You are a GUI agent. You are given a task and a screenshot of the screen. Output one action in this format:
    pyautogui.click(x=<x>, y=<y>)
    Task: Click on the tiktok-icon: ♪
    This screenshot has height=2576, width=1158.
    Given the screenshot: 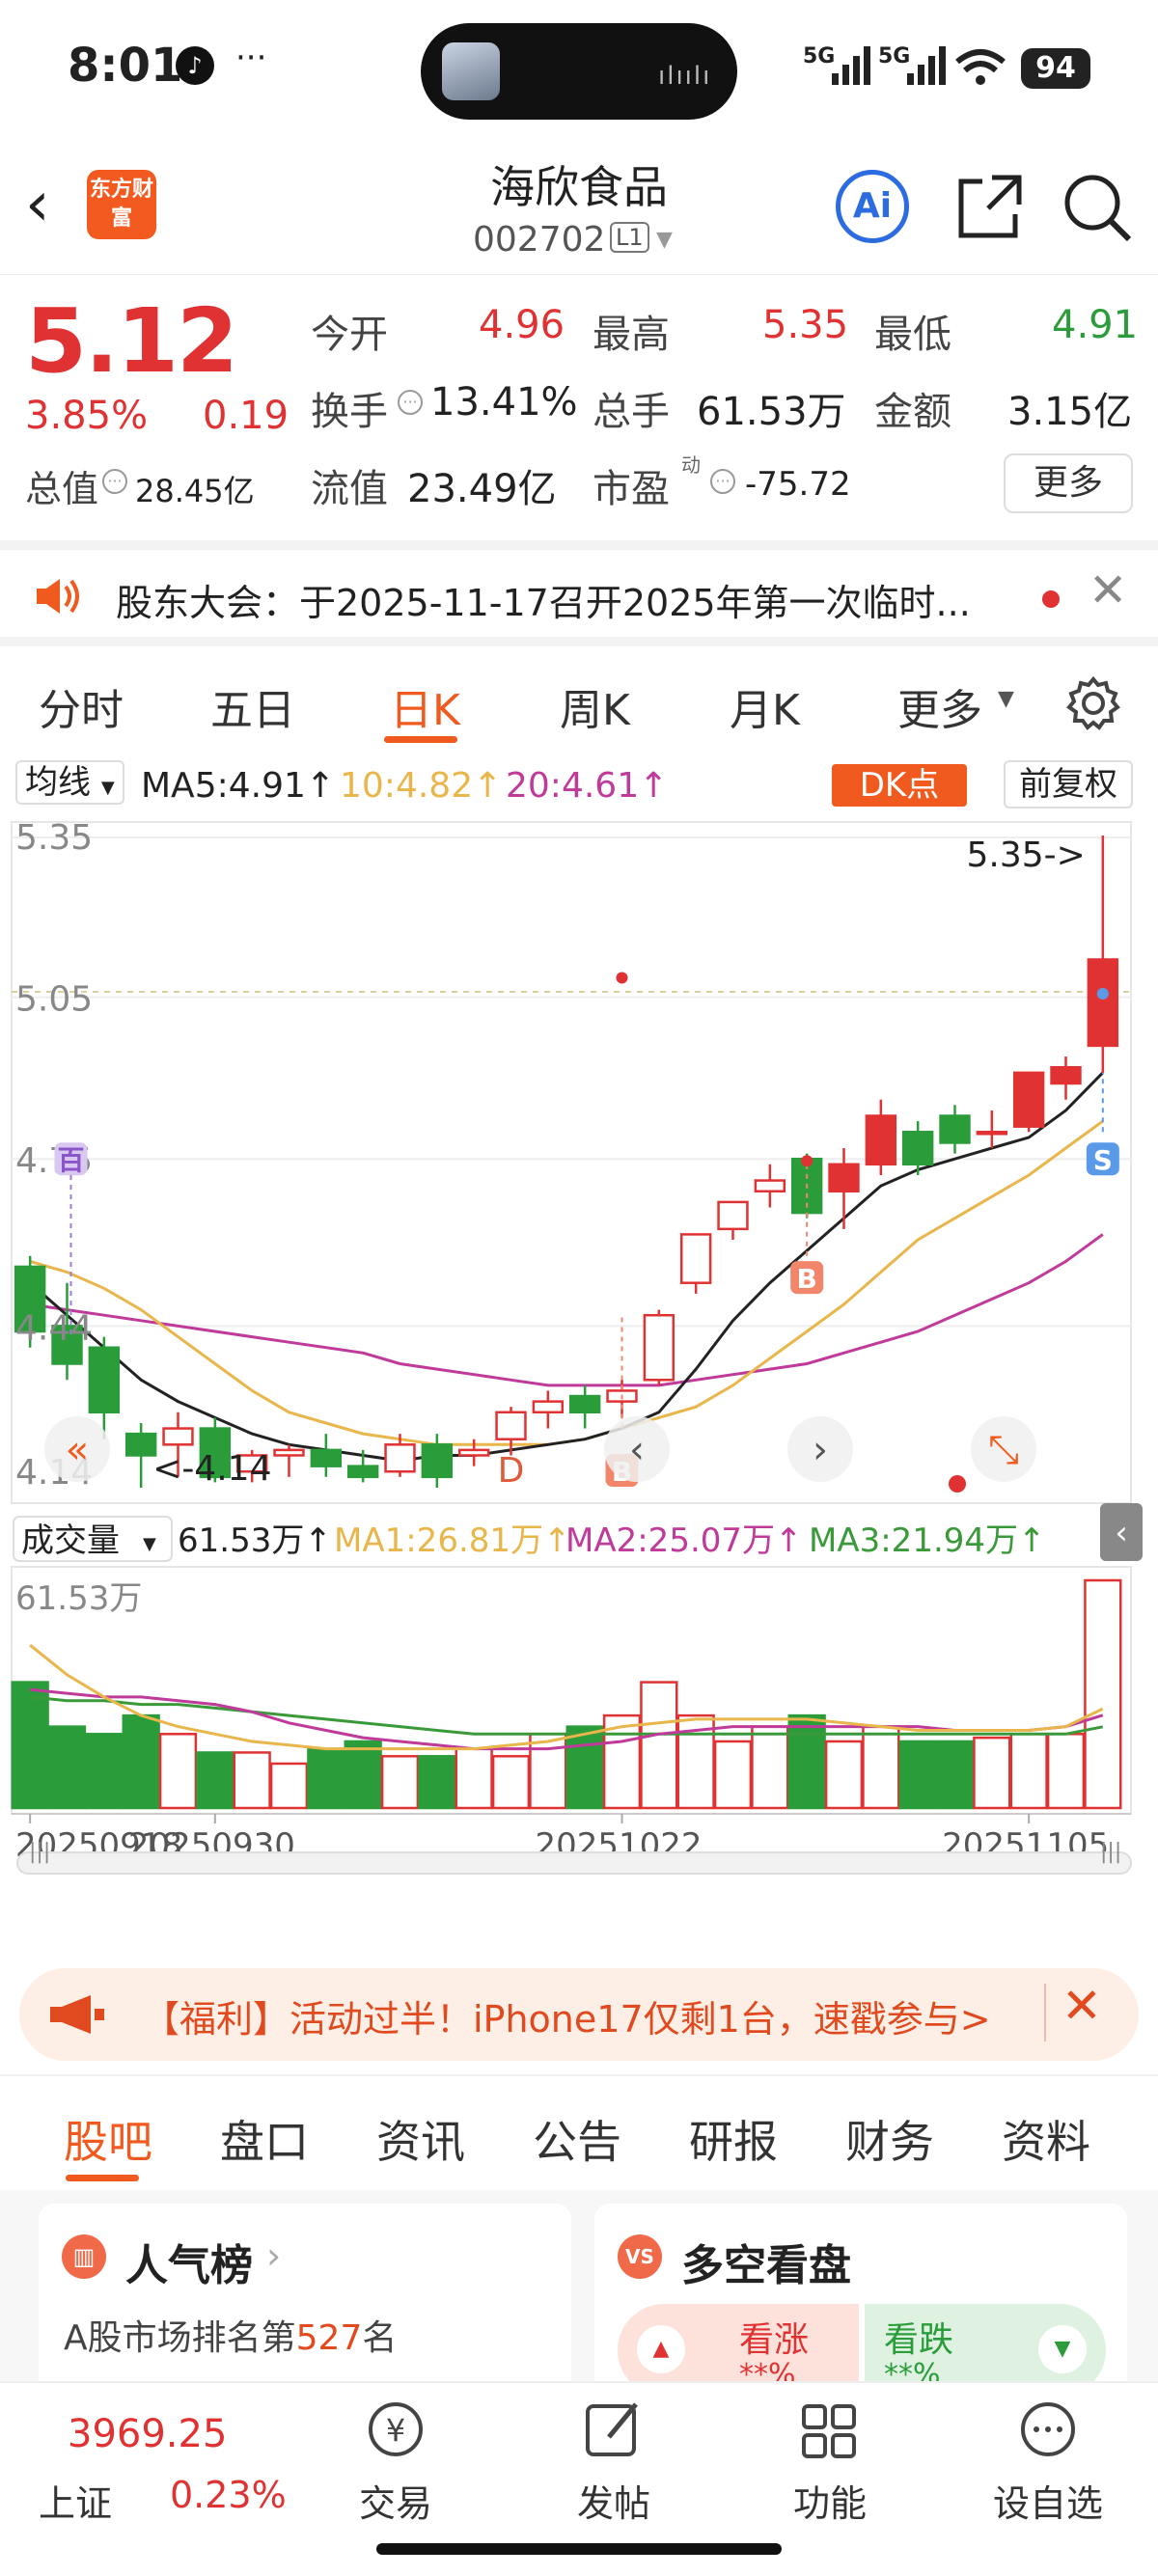 What is the action you would take?
    pyautogui.click(x=195, y=65)
    